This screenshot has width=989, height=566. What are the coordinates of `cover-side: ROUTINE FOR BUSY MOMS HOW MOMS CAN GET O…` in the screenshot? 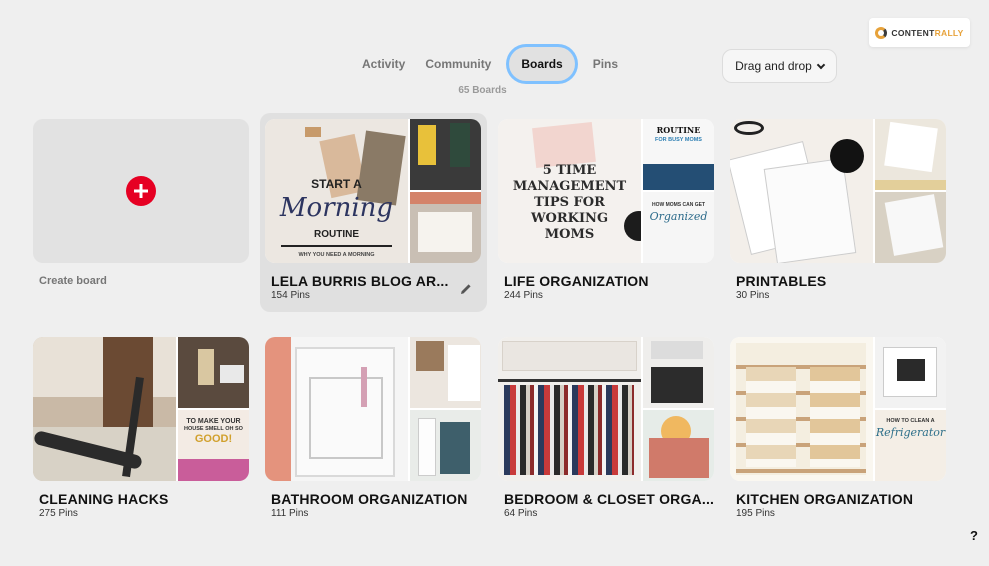 It's located at (678, 191).